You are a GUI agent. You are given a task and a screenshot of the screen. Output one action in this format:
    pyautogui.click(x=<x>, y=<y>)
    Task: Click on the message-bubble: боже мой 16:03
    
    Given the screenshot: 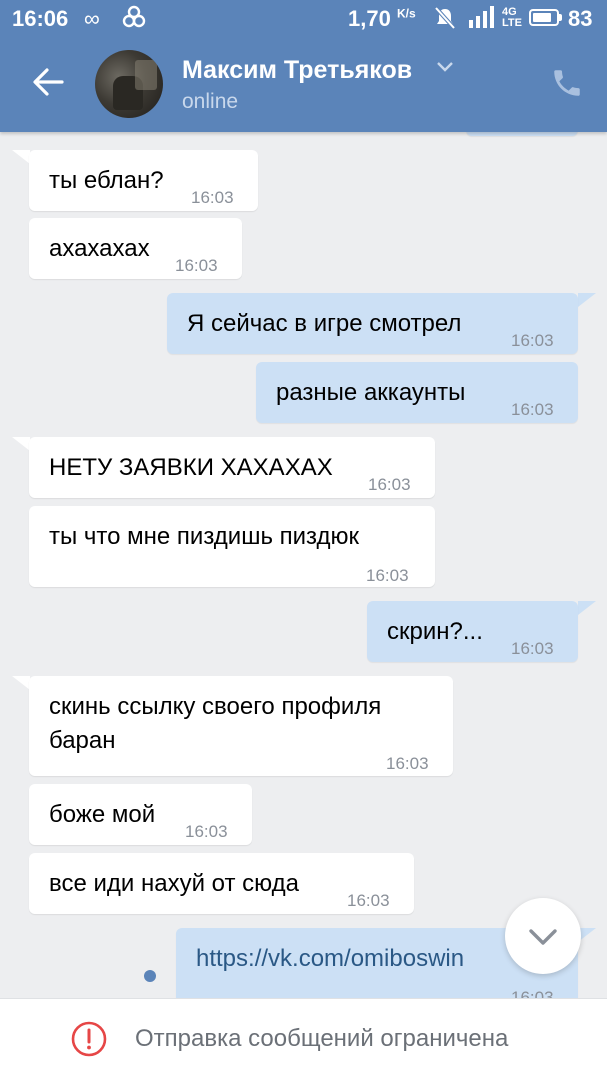 What is the action you would take?
    pyautogui.click(x=140, y=814)
    